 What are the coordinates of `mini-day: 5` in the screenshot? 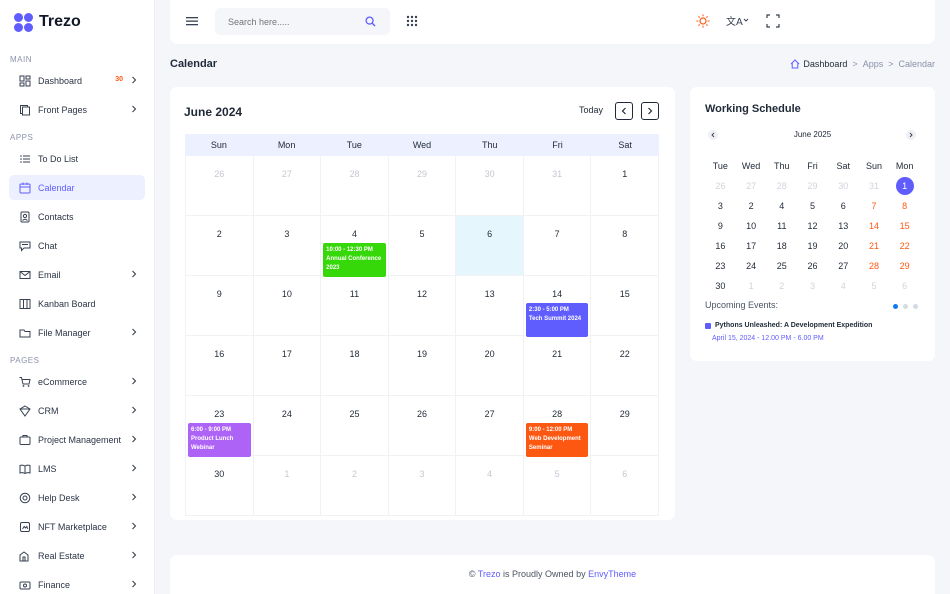 It's located at (874, 286).